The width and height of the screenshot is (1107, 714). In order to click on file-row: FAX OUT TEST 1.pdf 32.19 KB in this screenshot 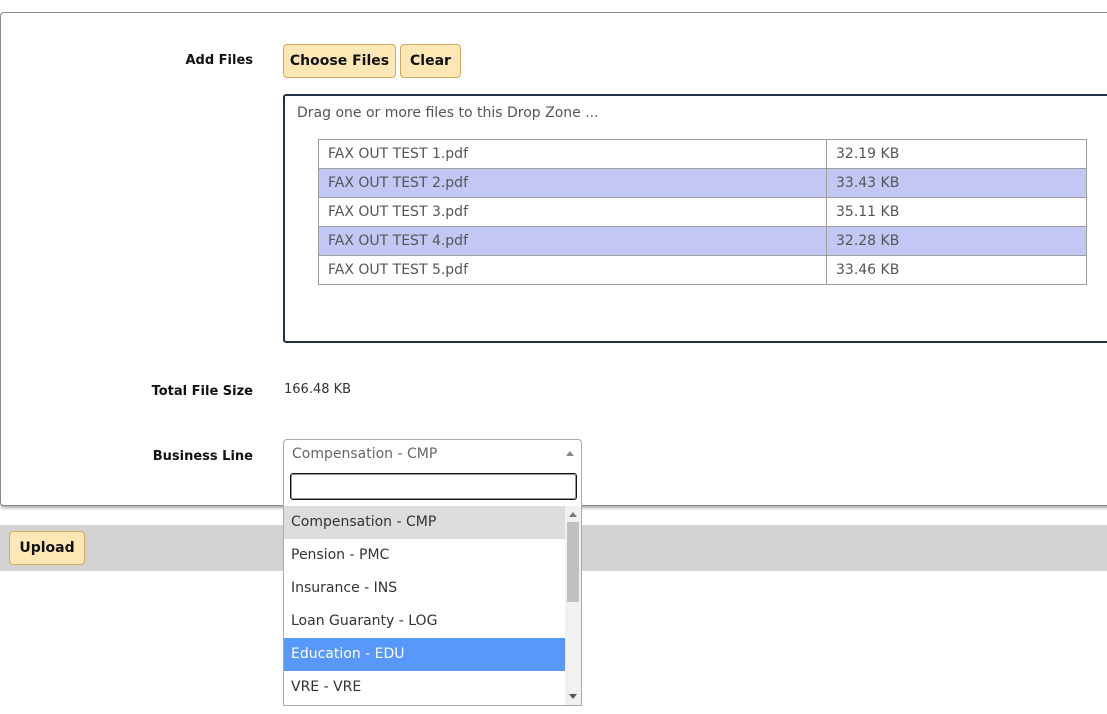, I will do `click(702, 154)`.